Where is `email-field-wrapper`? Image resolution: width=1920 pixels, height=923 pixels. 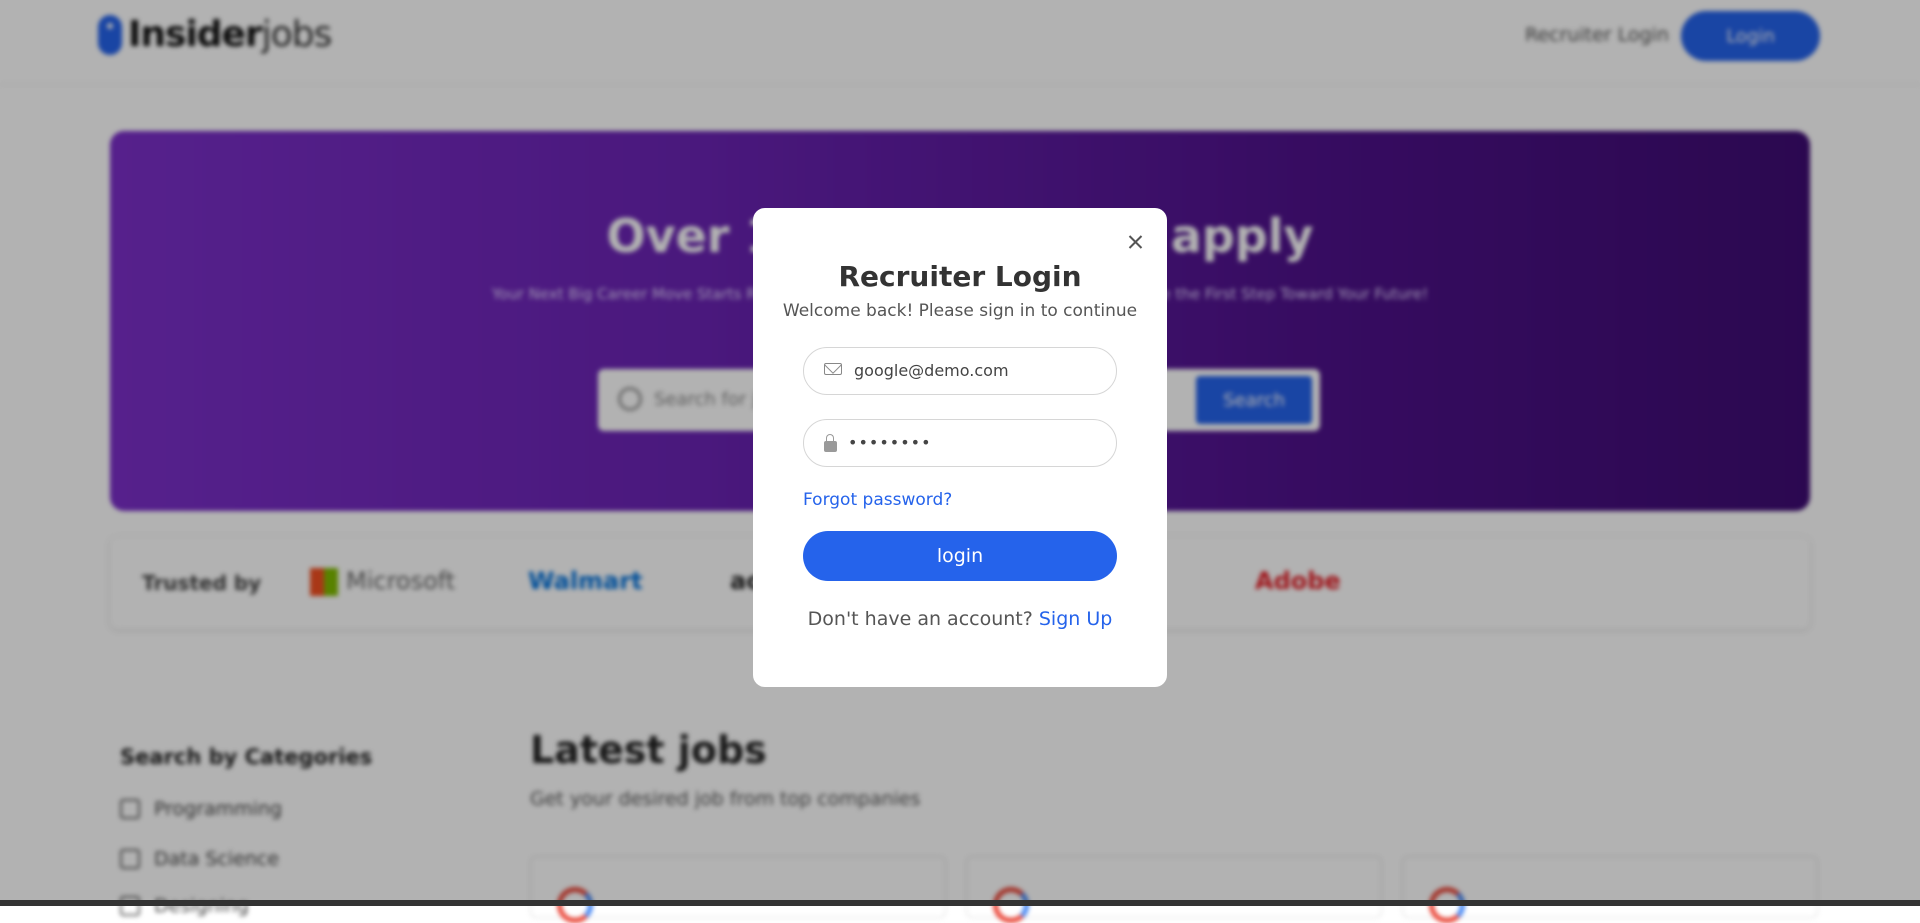 email-field-wrapper is located at coordinates (960, 371).